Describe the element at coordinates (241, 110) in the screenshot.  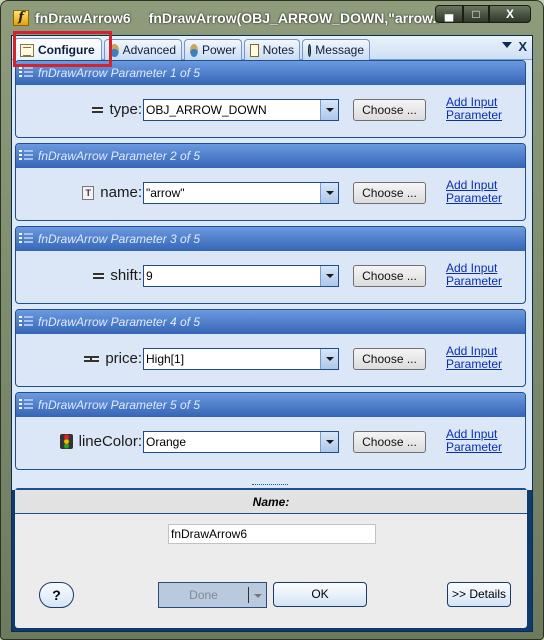
I see `parameter-value-combo: OBJ_ARROW_DOWN` at that location.